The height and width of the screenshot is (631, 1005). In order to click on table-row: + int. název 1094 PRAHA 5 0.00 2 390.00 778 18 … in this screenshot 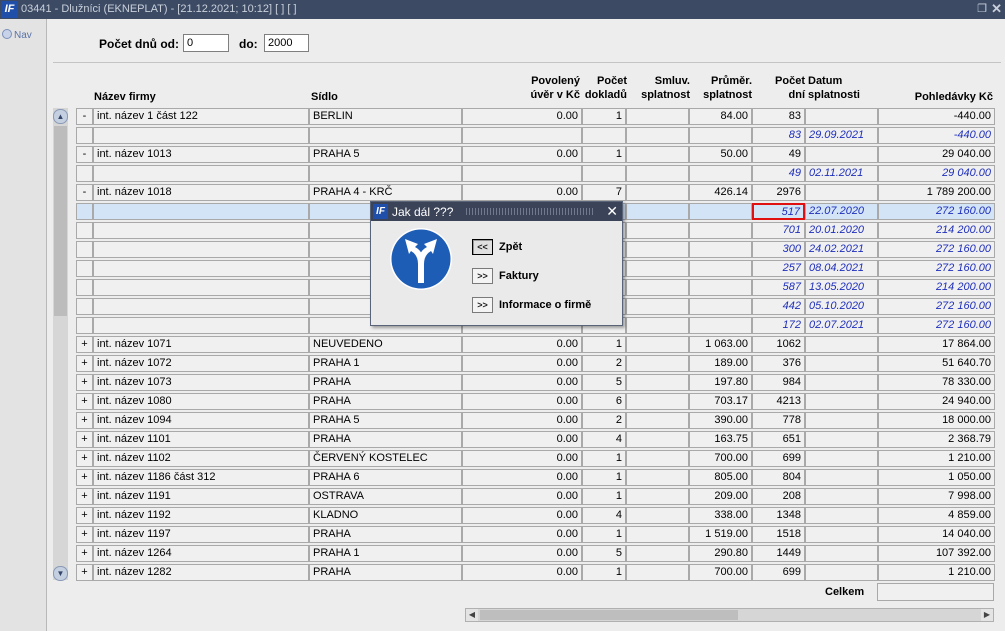, I will do `click(535, 421)`.